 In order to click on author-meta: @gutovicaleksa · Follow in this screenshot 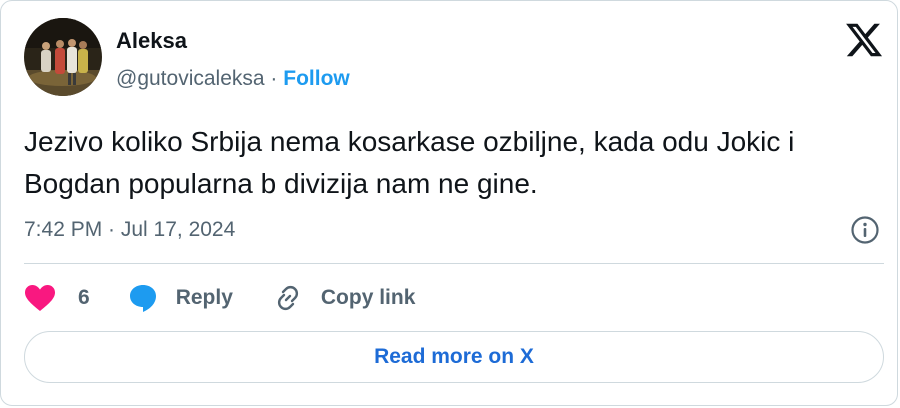, I will do `click(233, 79)`.